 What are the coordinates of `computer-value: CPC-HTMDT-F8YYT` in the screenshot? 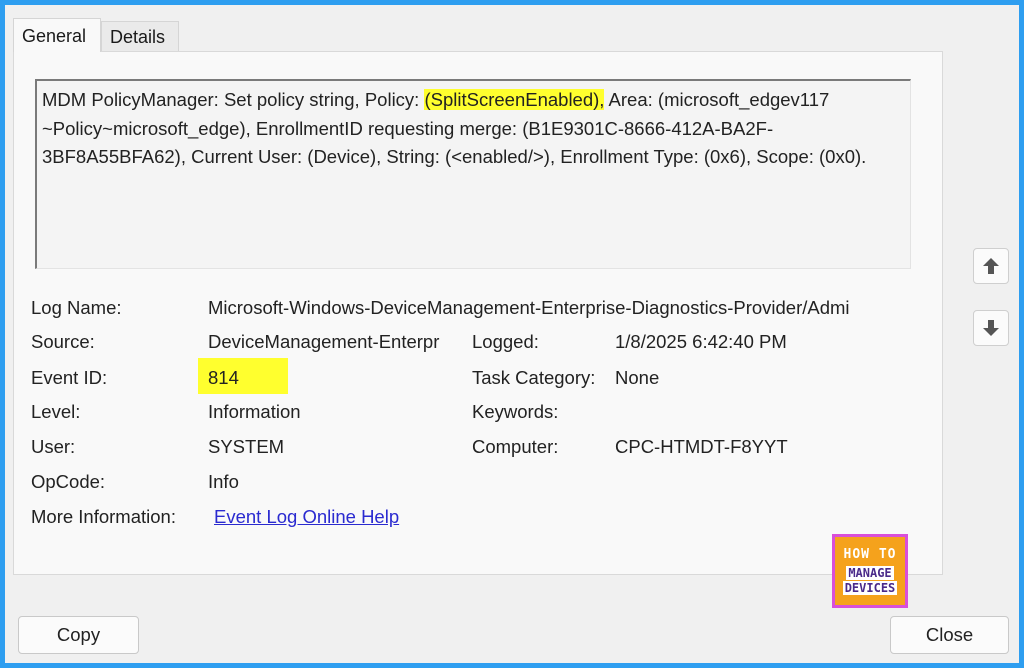 It's located at (701, 446).